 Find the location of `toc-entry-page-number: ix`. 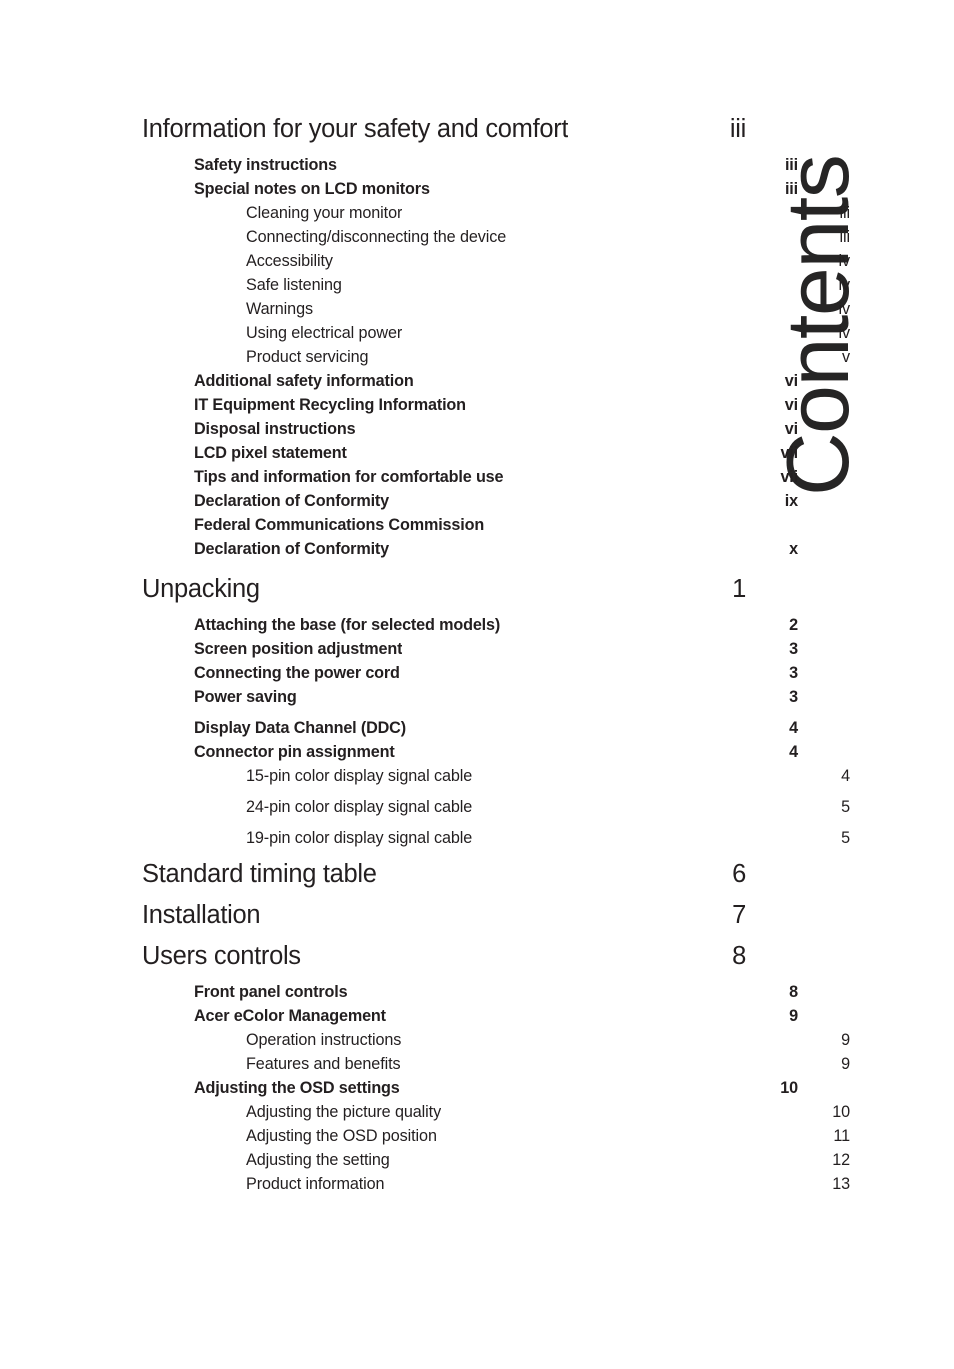

toc-entry-page-number: ix is located at coordinates (791, 501).